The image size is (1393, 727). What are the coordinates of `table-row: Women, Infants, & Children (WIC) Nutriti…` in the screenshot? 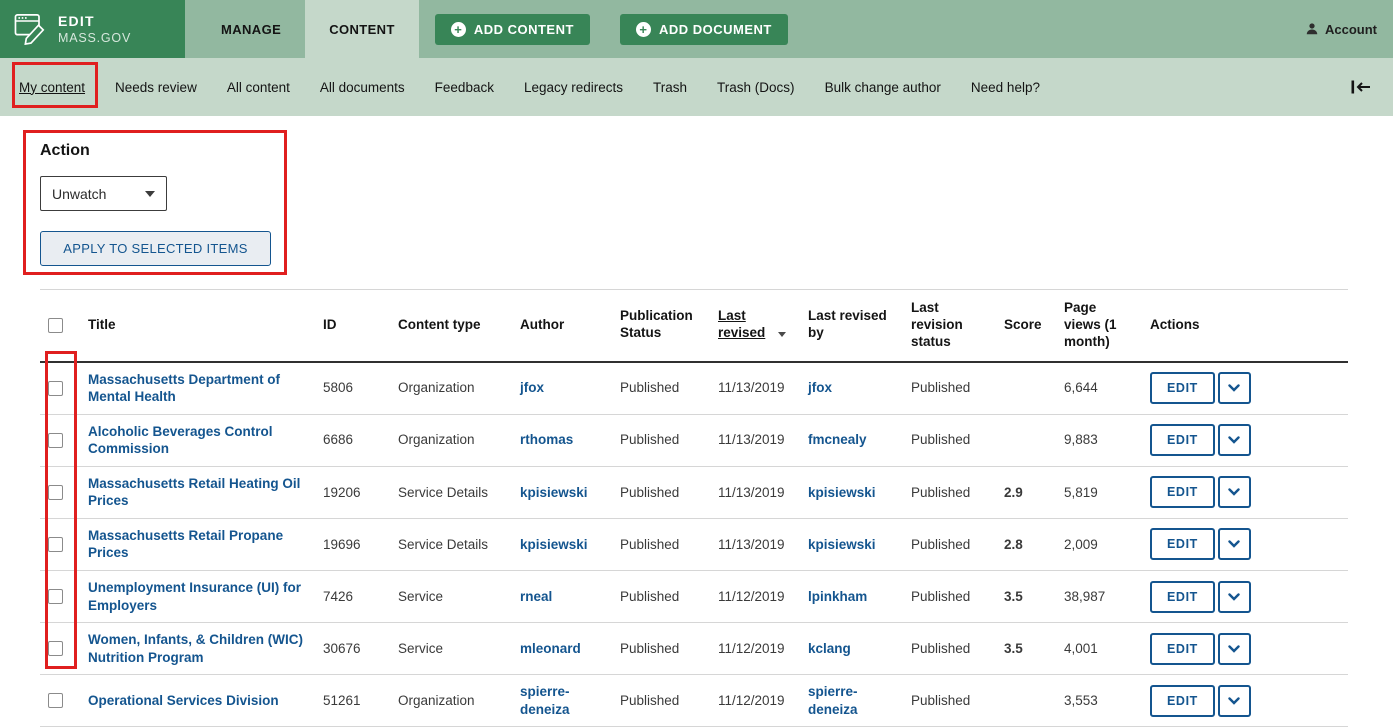 It's located at (694, 649).